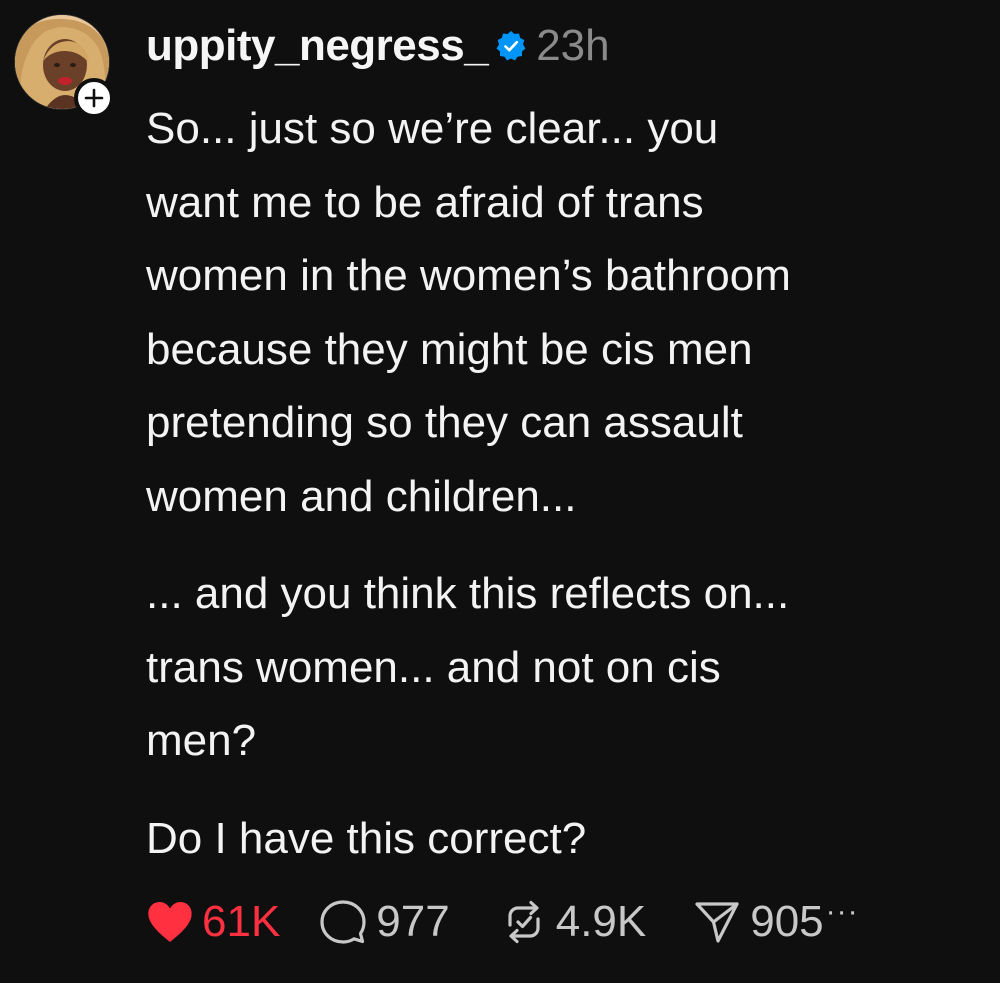 The image size is (1000, 983). Describe the element at coordinates (842, 912) in the screenshot. I see `more-options-icon: ···` at that location.